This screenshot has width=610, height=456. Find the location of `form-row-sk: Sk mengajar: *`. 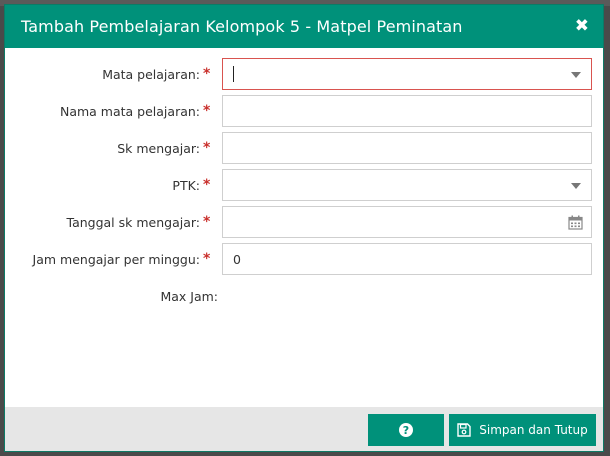

form-row-sk: Sk mengajar: * is located at coordinates (304, 148).